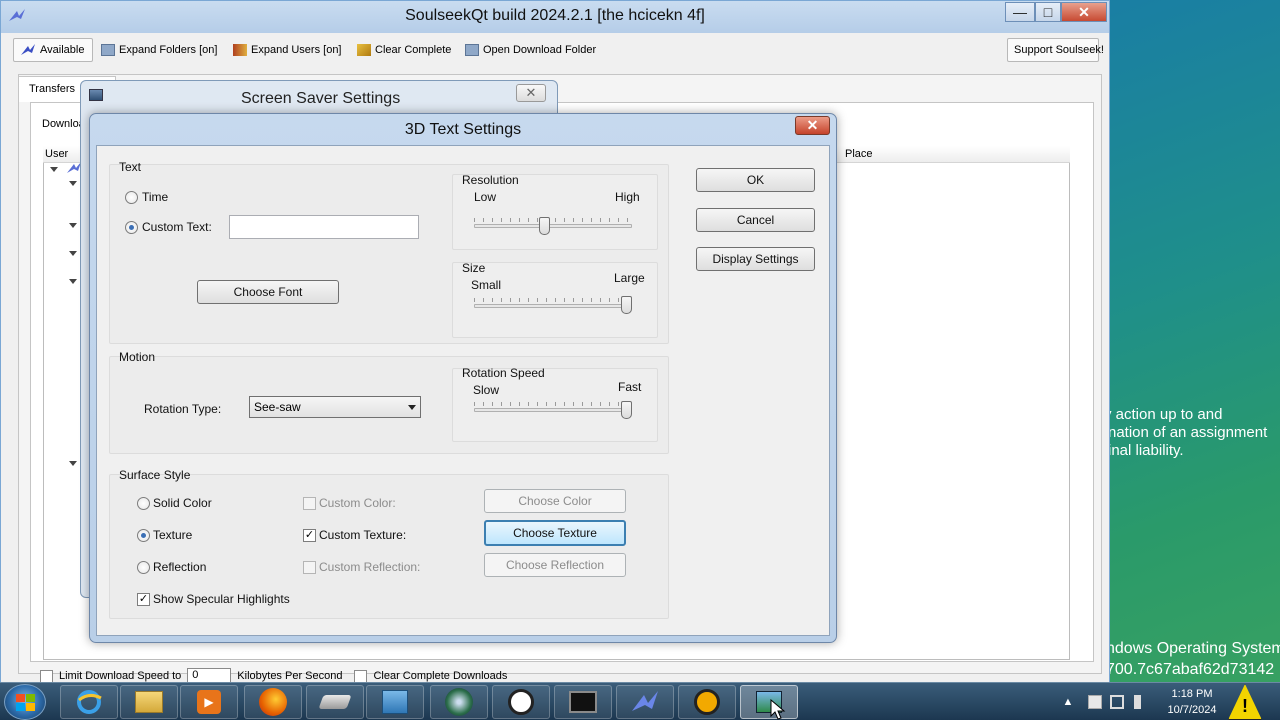 The width and height of the screenshot is (1280, 720). Describe the element at coordinates (412, 407) in the screenshot. I see `dropdown-arrow-icon` at that location.